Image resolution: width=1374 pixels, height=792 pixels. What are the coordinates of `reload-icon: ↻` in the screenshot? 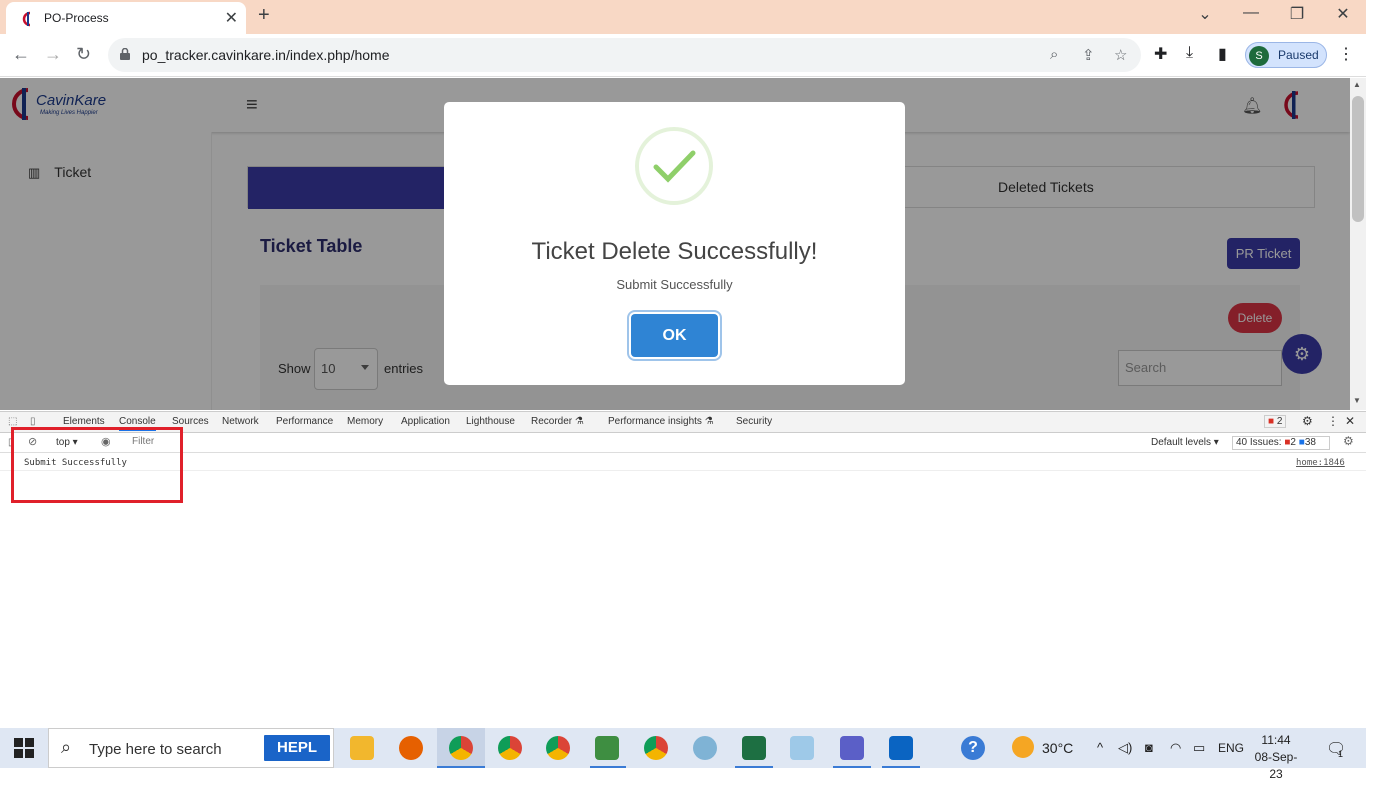 It's located at (83, 54).